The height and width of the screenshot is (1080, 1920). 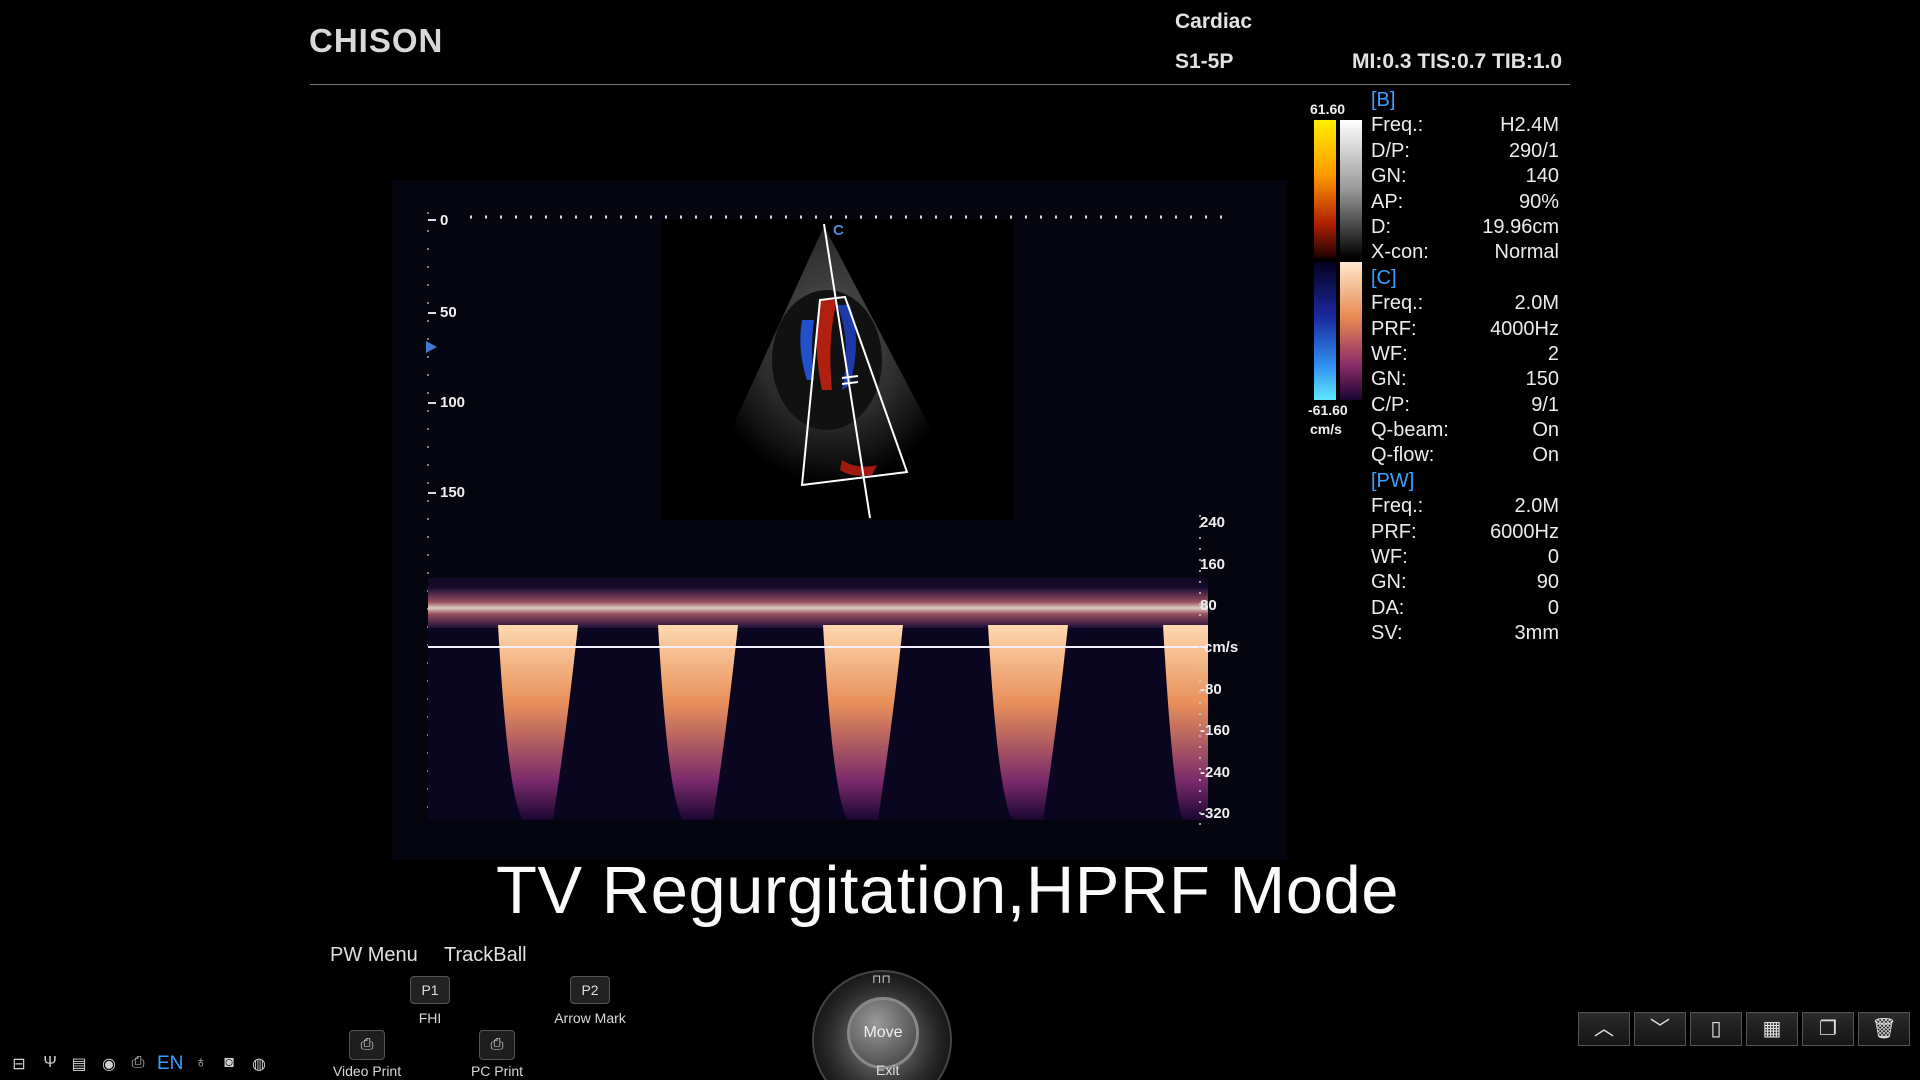 What do you see at coordinates (1213, 522) in the screenshot?
I see `velocity-label: 240` at bounding box center [1213, 522].